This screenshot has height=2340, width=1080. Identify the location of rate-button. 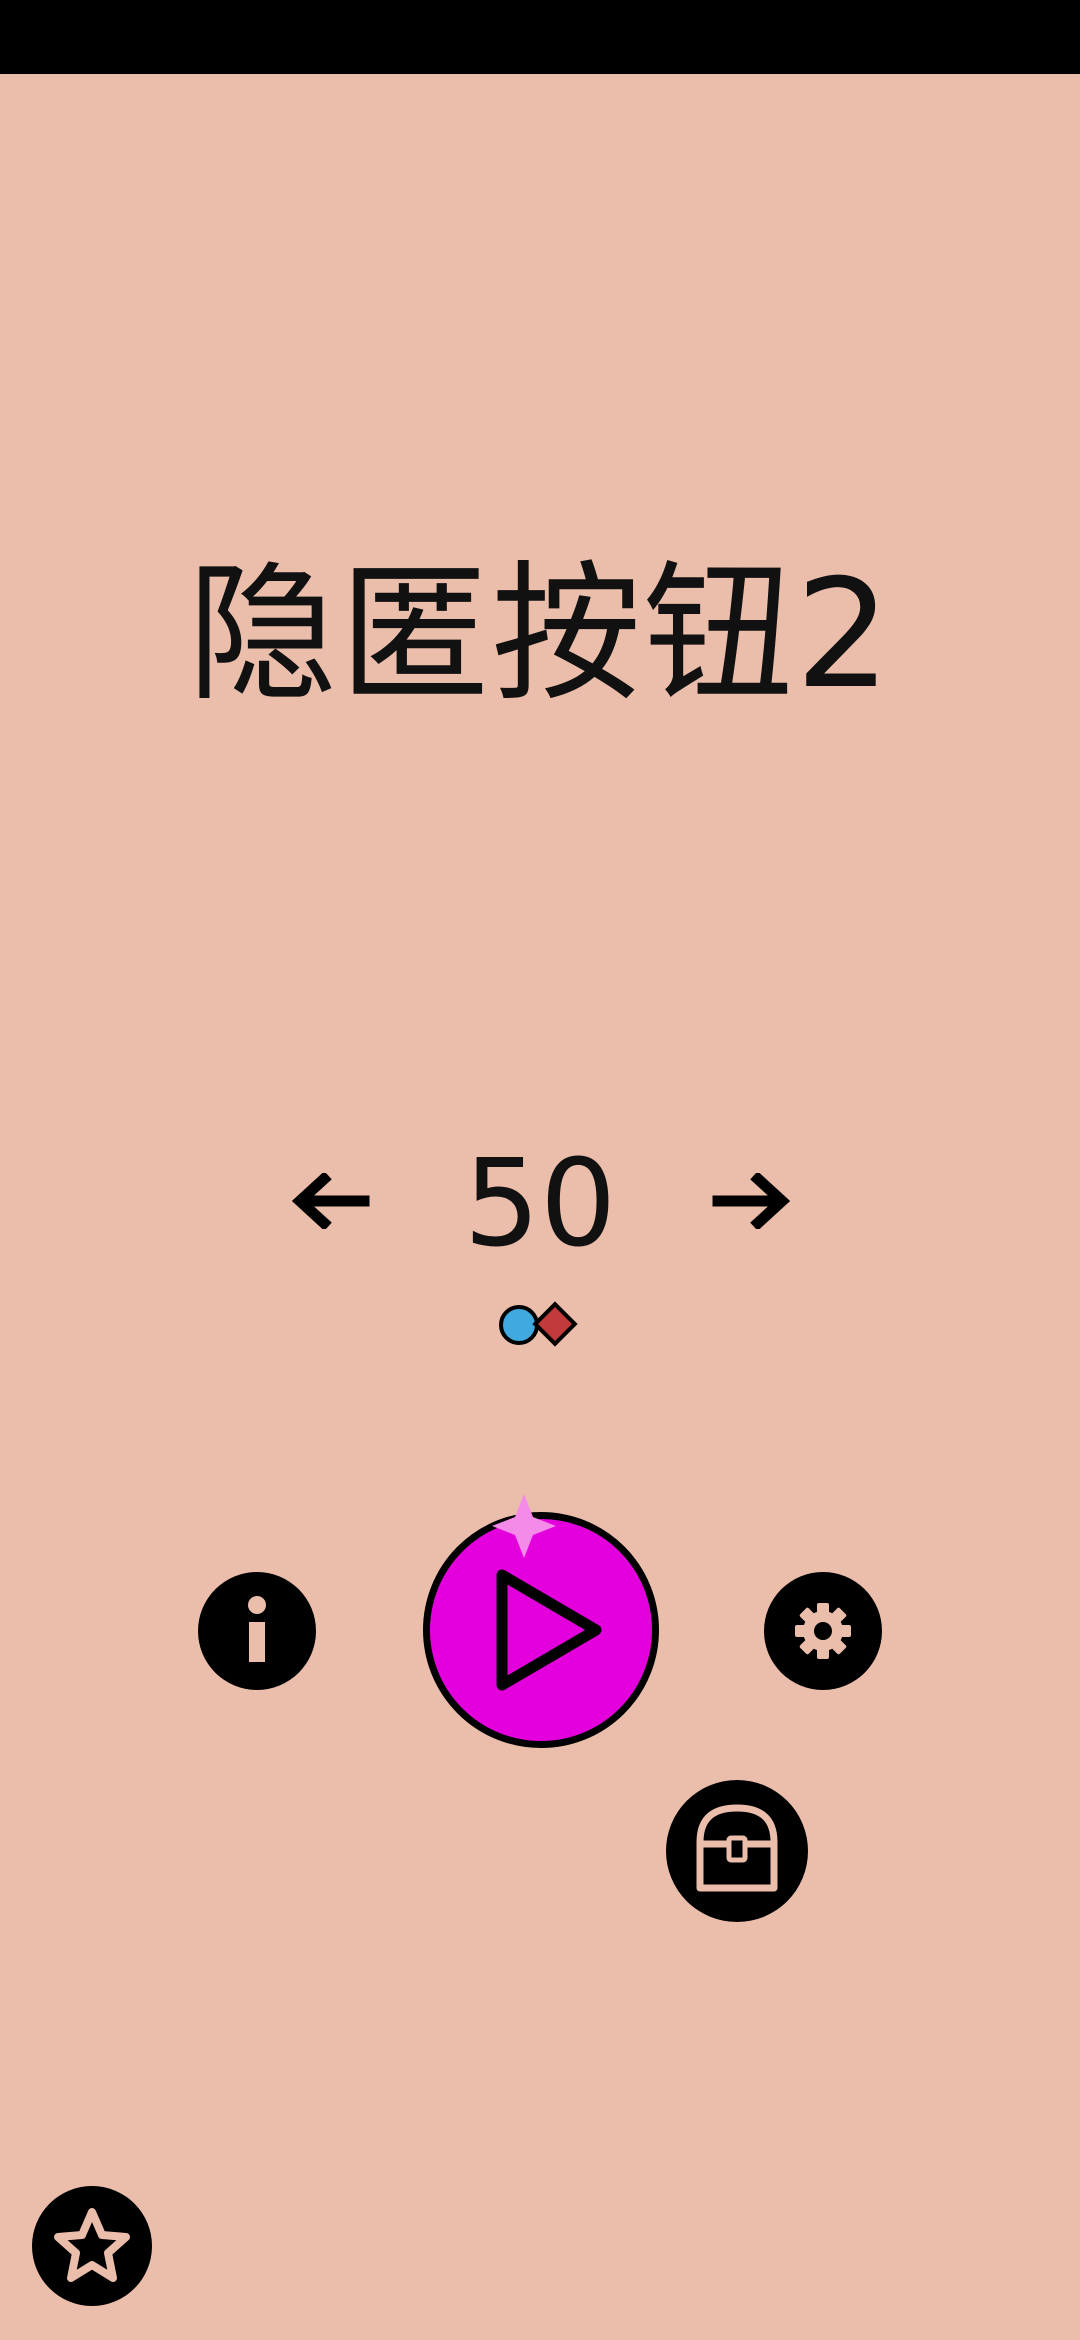
(92, 2246).